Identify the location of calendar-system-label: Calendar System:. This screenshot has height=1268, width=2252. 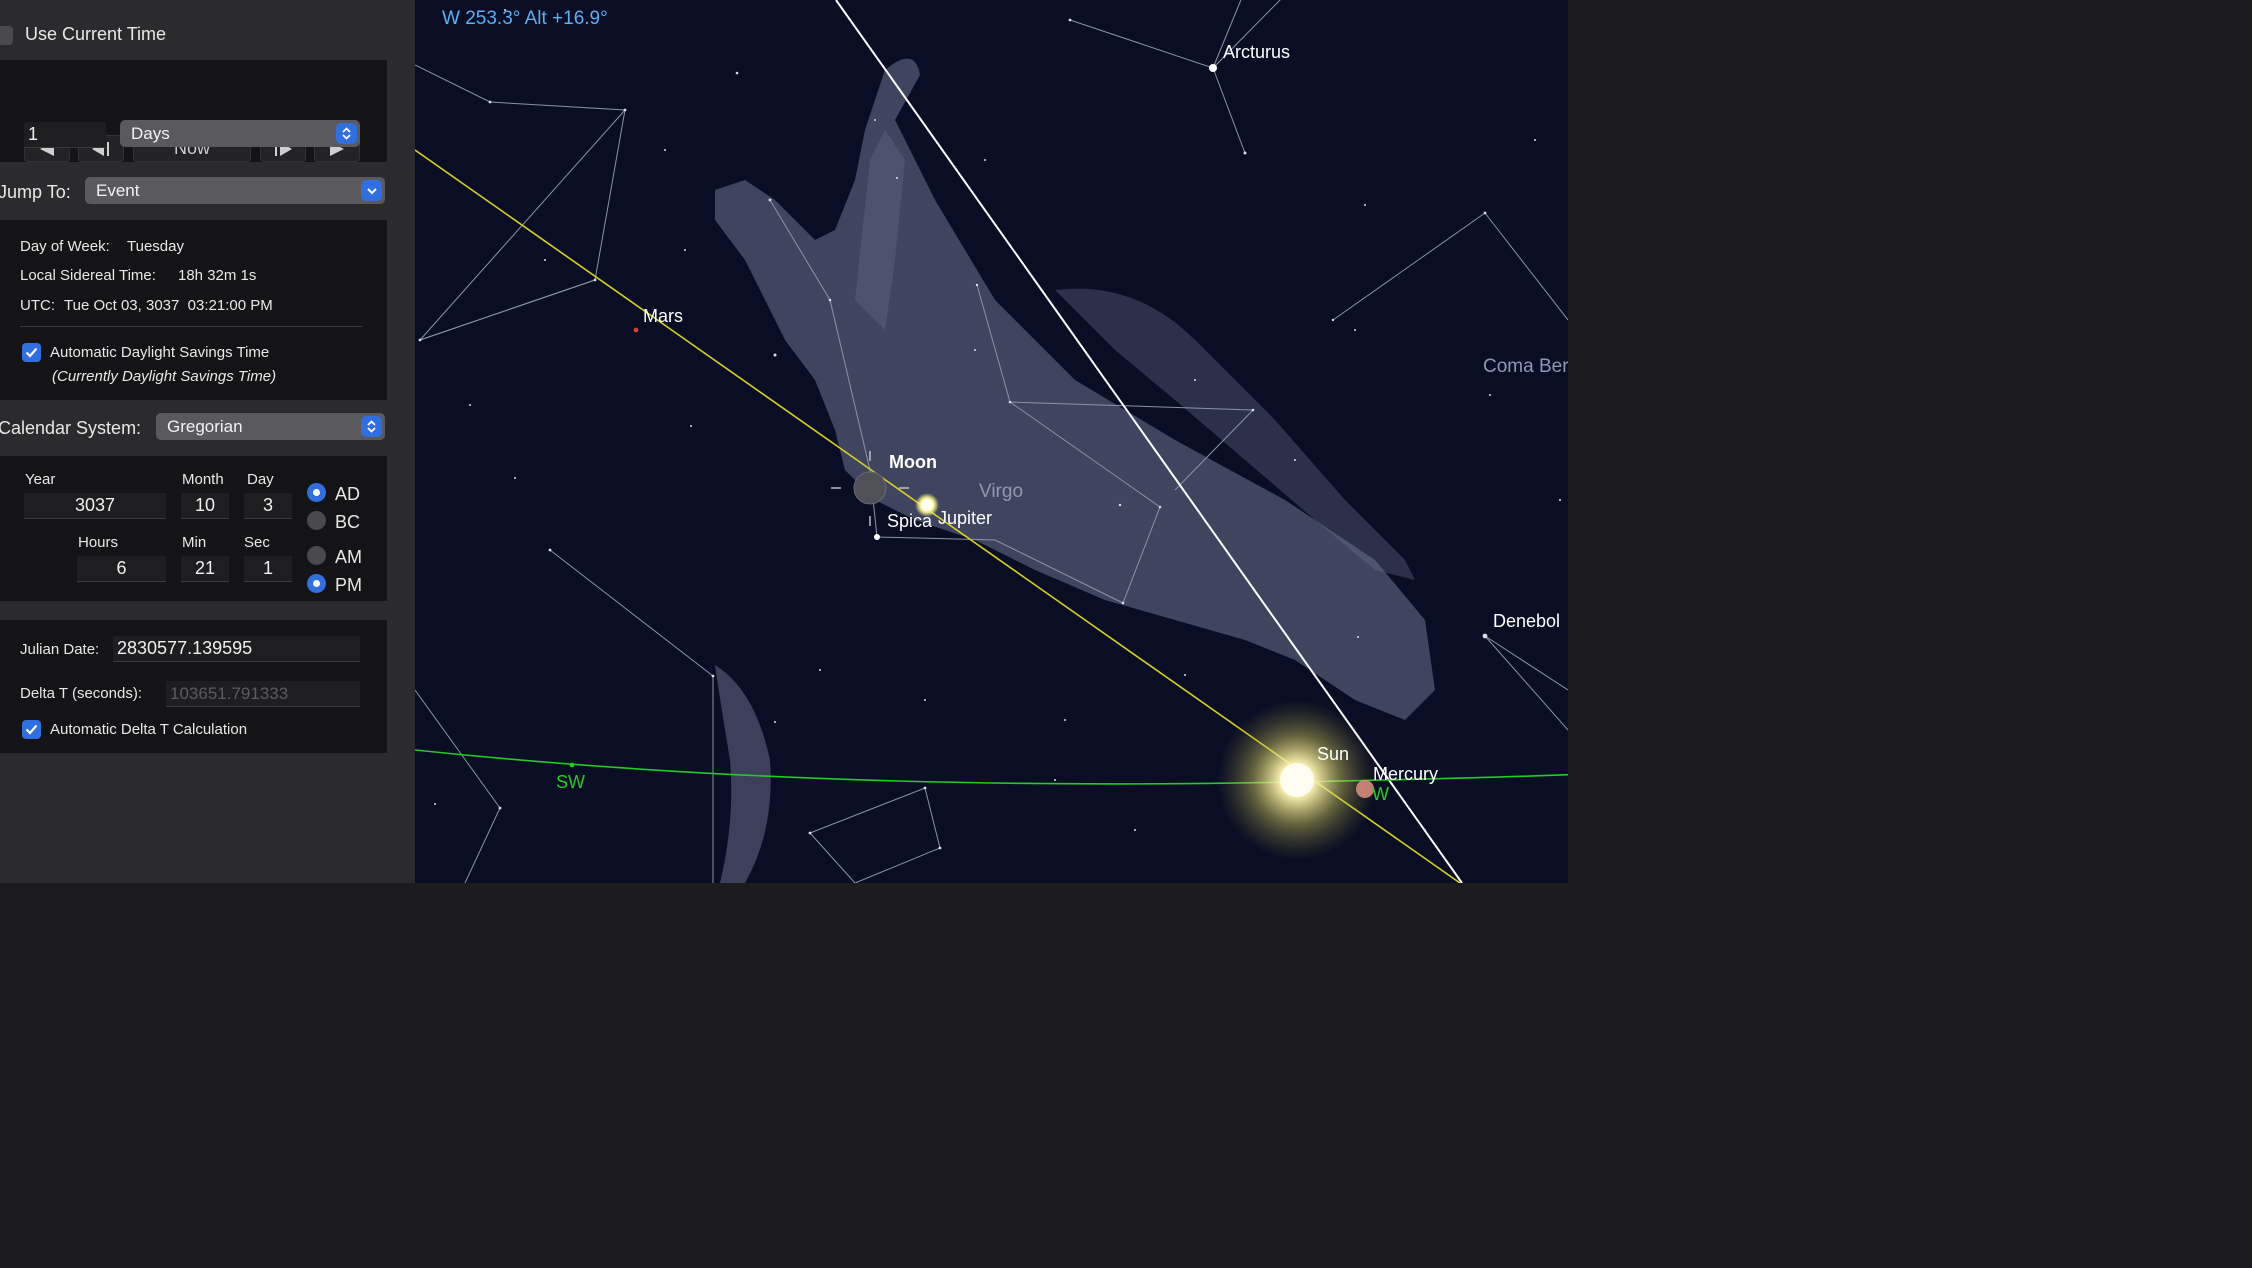
(71, 428).